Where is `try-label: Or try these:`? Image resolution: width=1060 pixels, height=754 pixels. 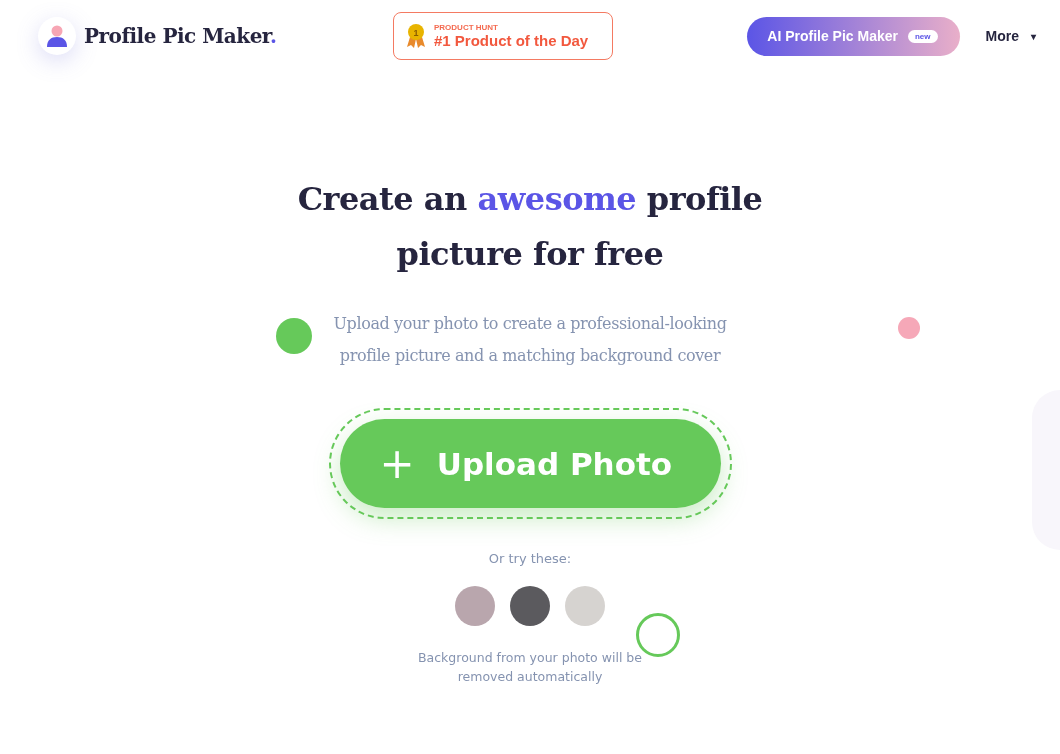 try-label: Or try these: is located at coordinates (530, 558).